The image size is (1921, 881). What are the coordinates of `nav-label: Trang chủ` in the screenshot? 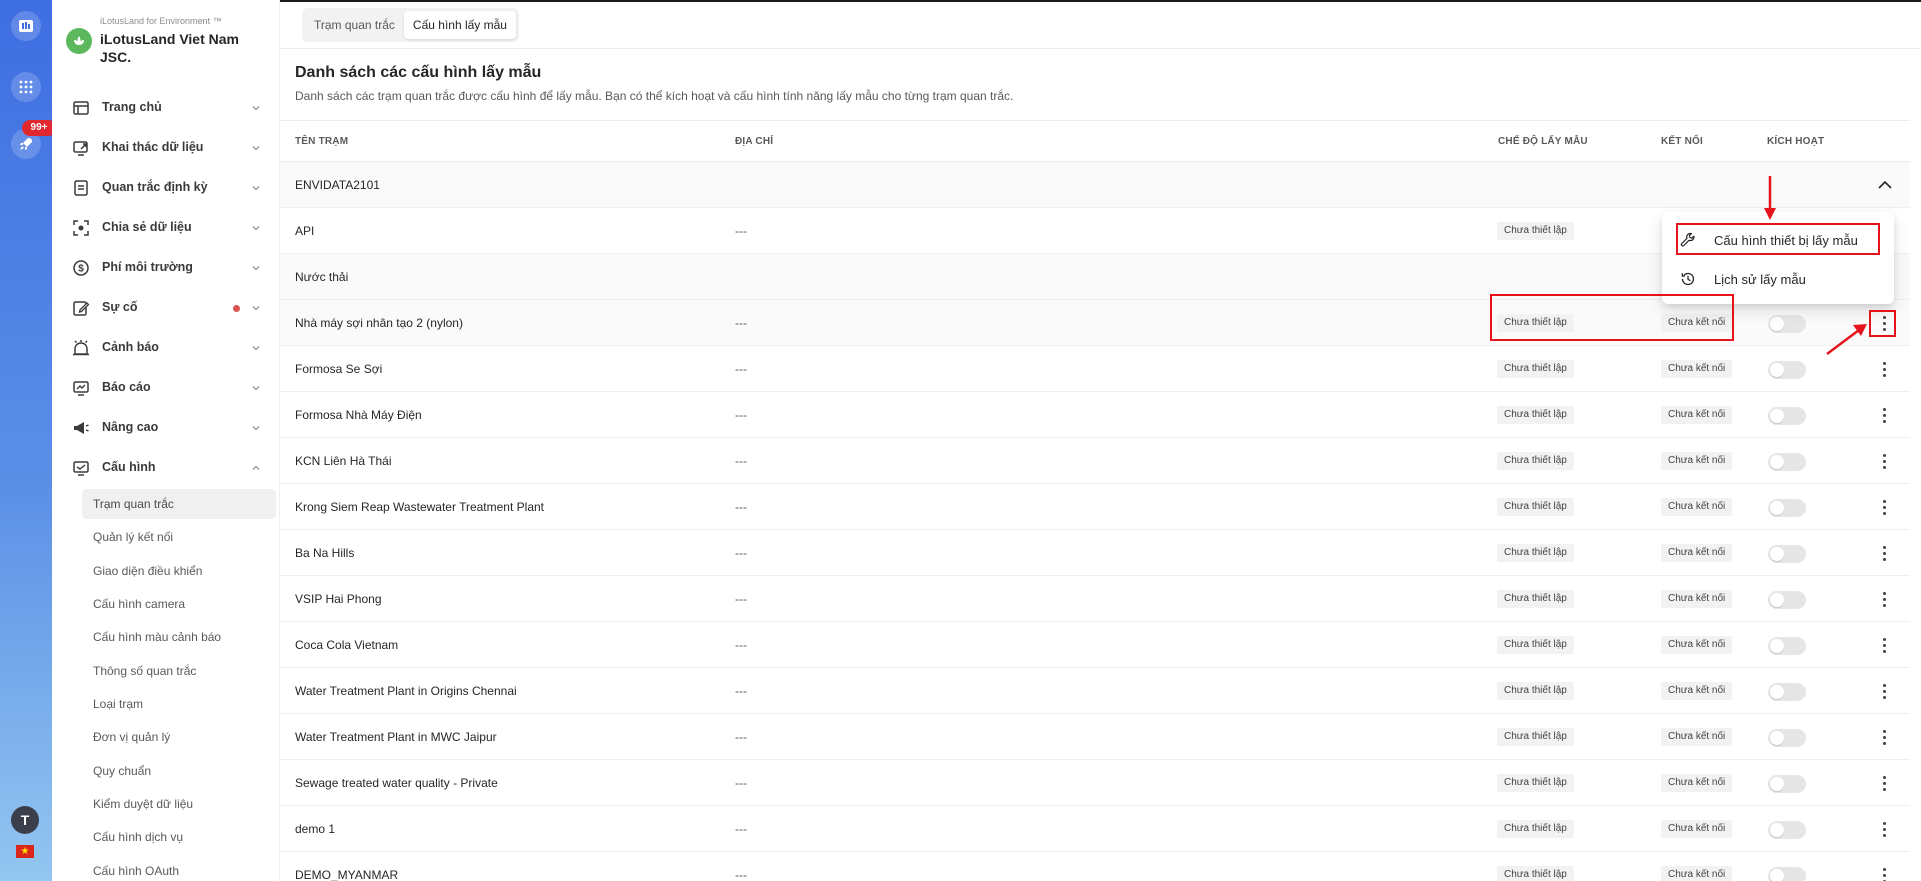 It's located at (132, 107).